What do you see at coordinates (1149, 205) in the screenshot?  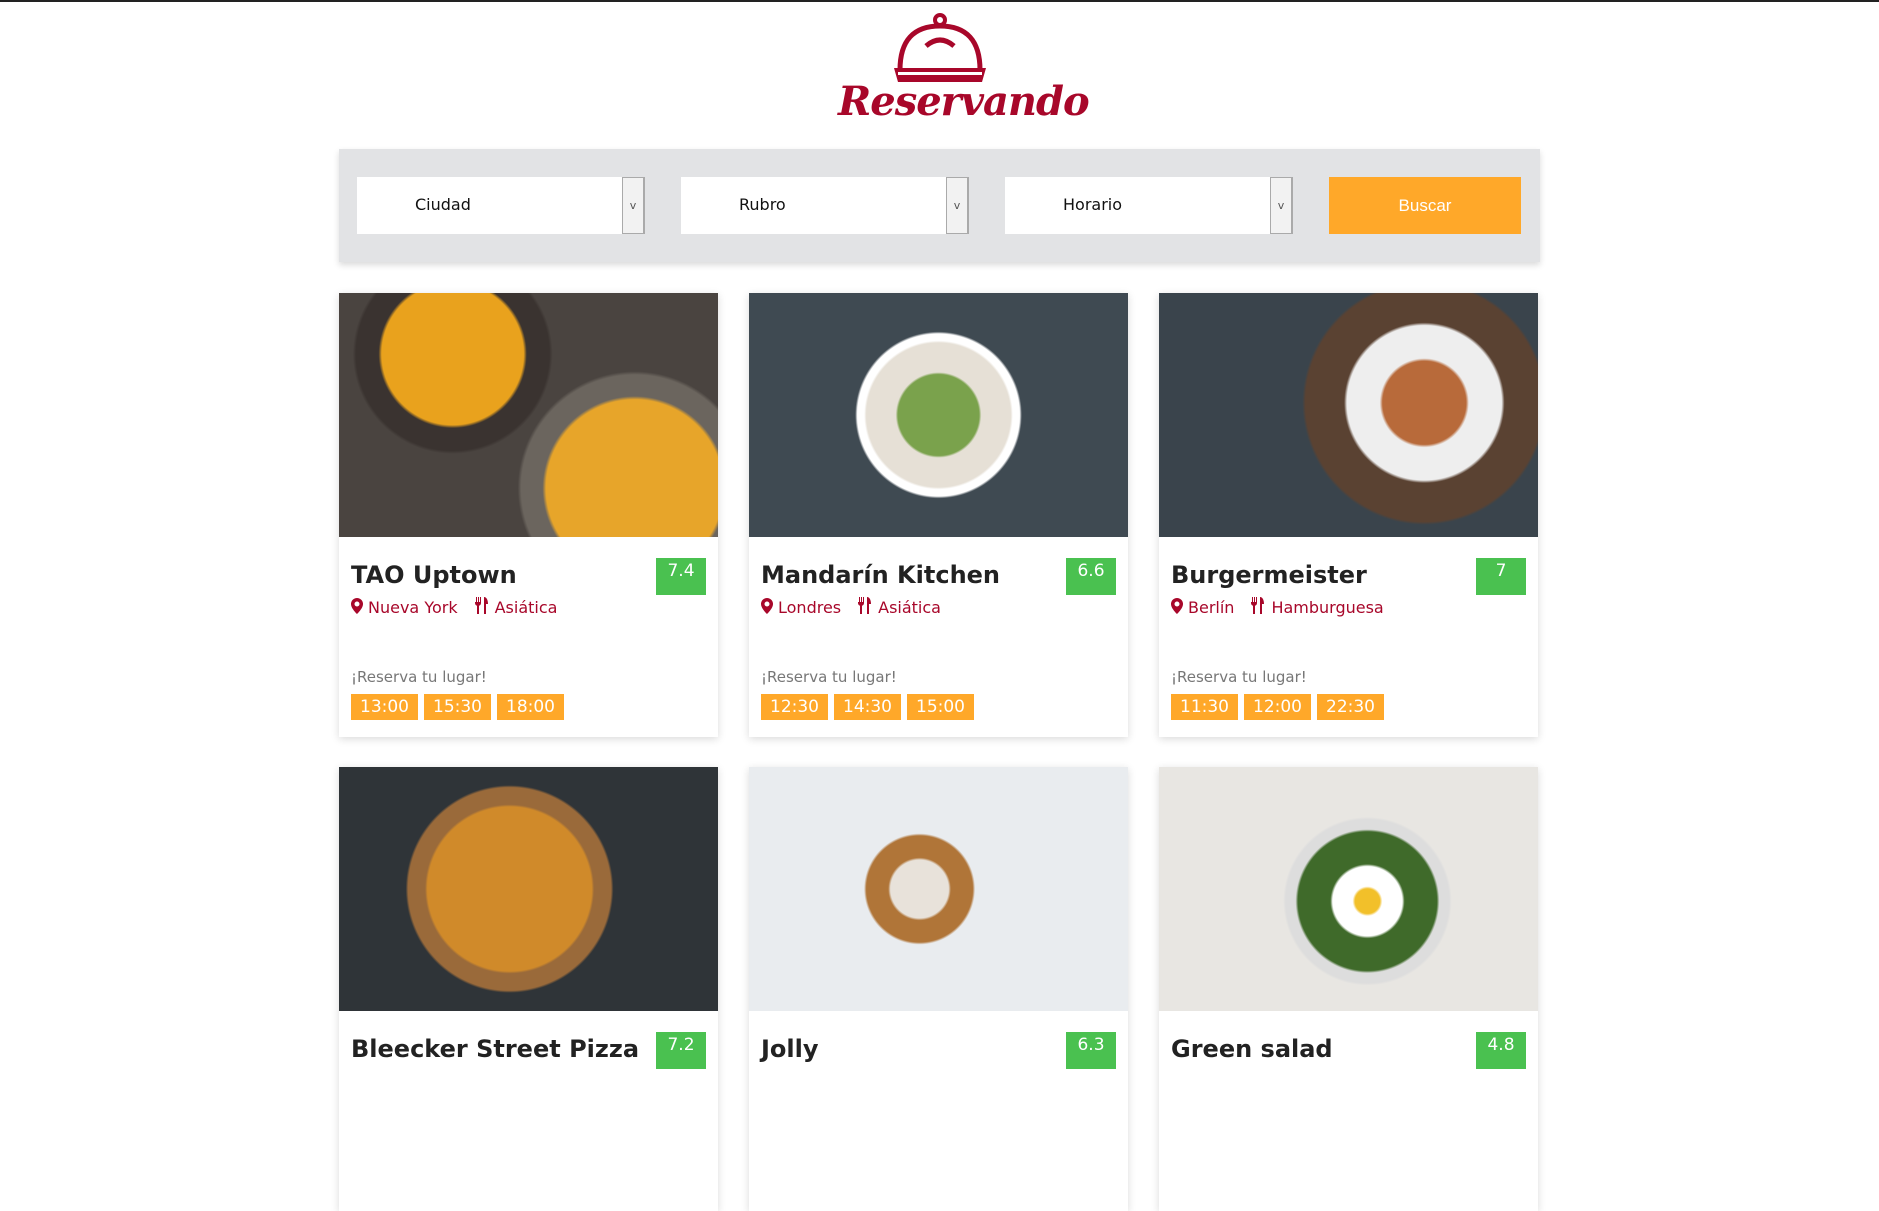 I see `time-select: Horario v` at bounding box center [1149, 205].